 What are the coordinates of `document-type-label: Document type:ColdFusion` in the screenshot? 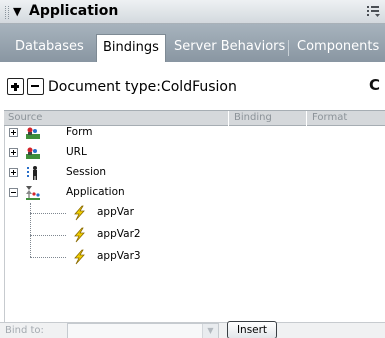 It's located at (142, 87).